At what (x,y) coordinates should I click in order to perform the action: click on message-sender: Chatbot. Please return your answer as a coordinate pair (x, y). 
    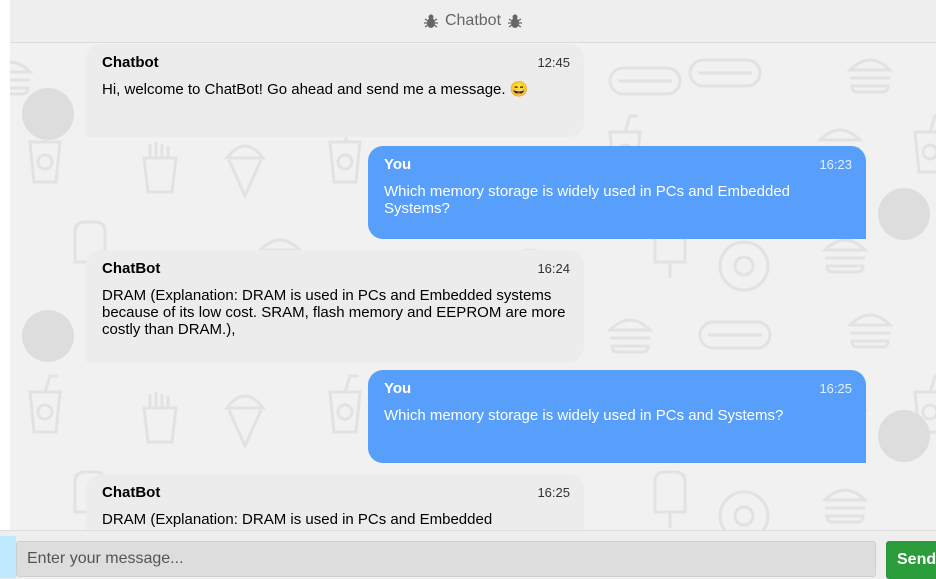
    Looking at the image, I should click on (130, 62).